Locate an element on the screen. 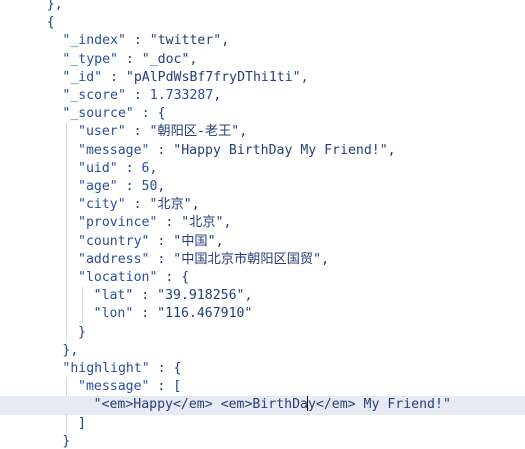  code-token-key: "address" is located at coordinates (114, 259).